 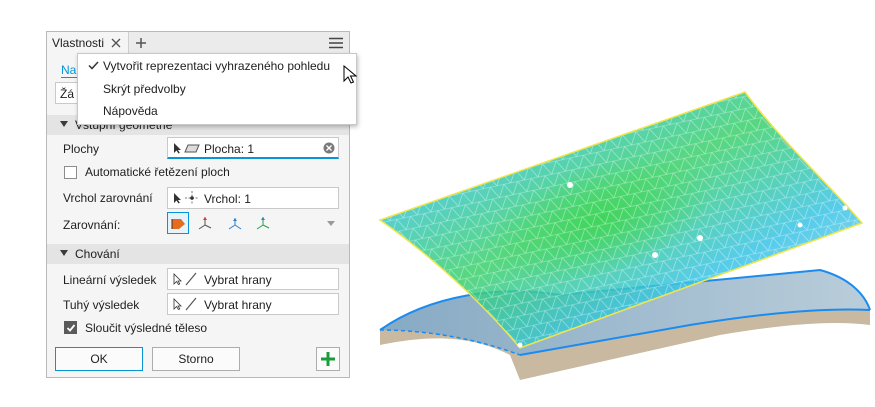 I want to click on align-label: Zarovnání:, so click(x=92, y=225).